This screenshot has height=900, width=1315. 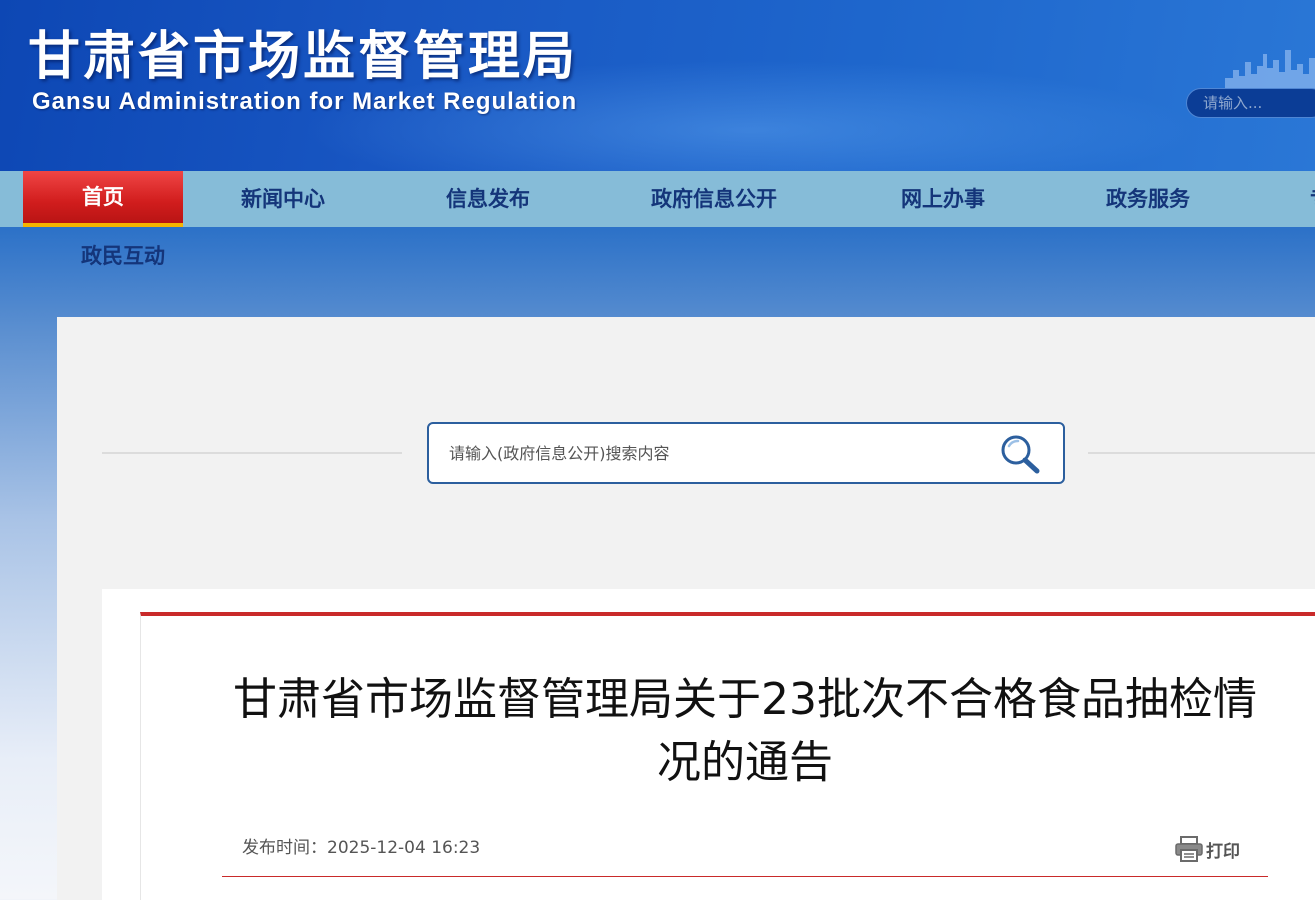 What do you see at coordinates (1312, 199) in the screenshot?
I see `nav-item-overflow: 专` at bounding box center [1312, 199].